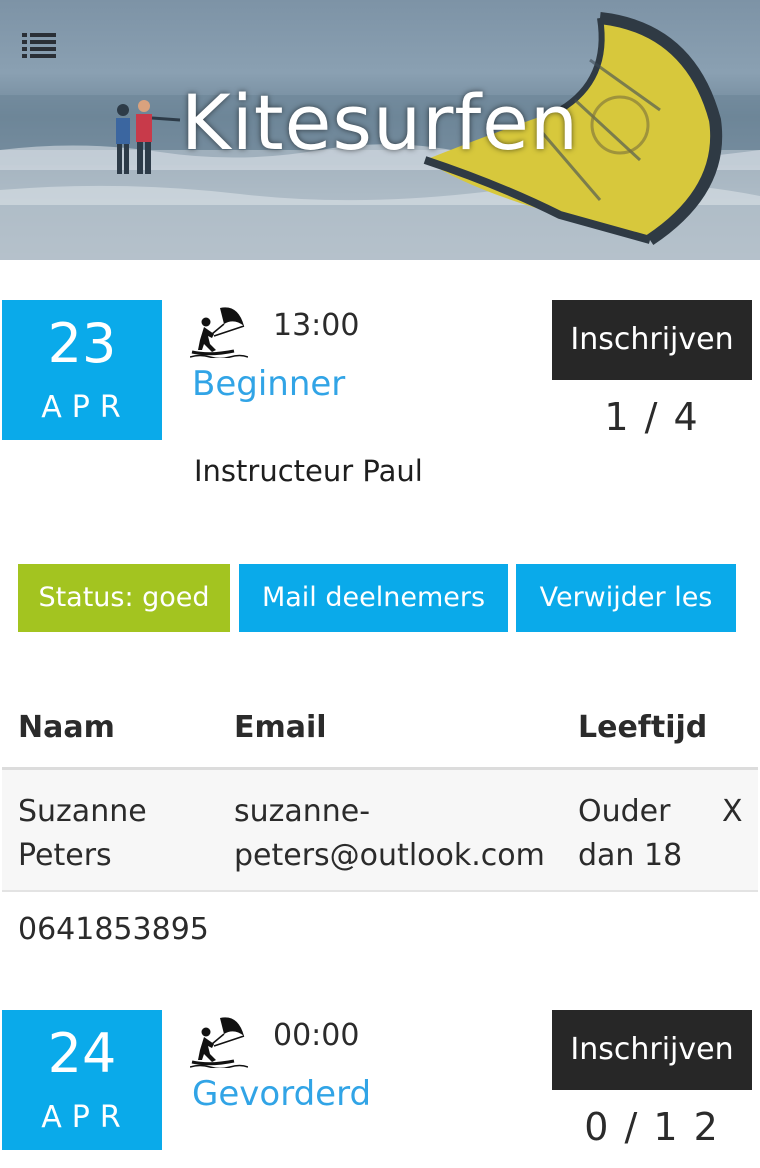 This screenshot has height=1168, width=760. I want to click on date-day: 23, so click(82, 343).